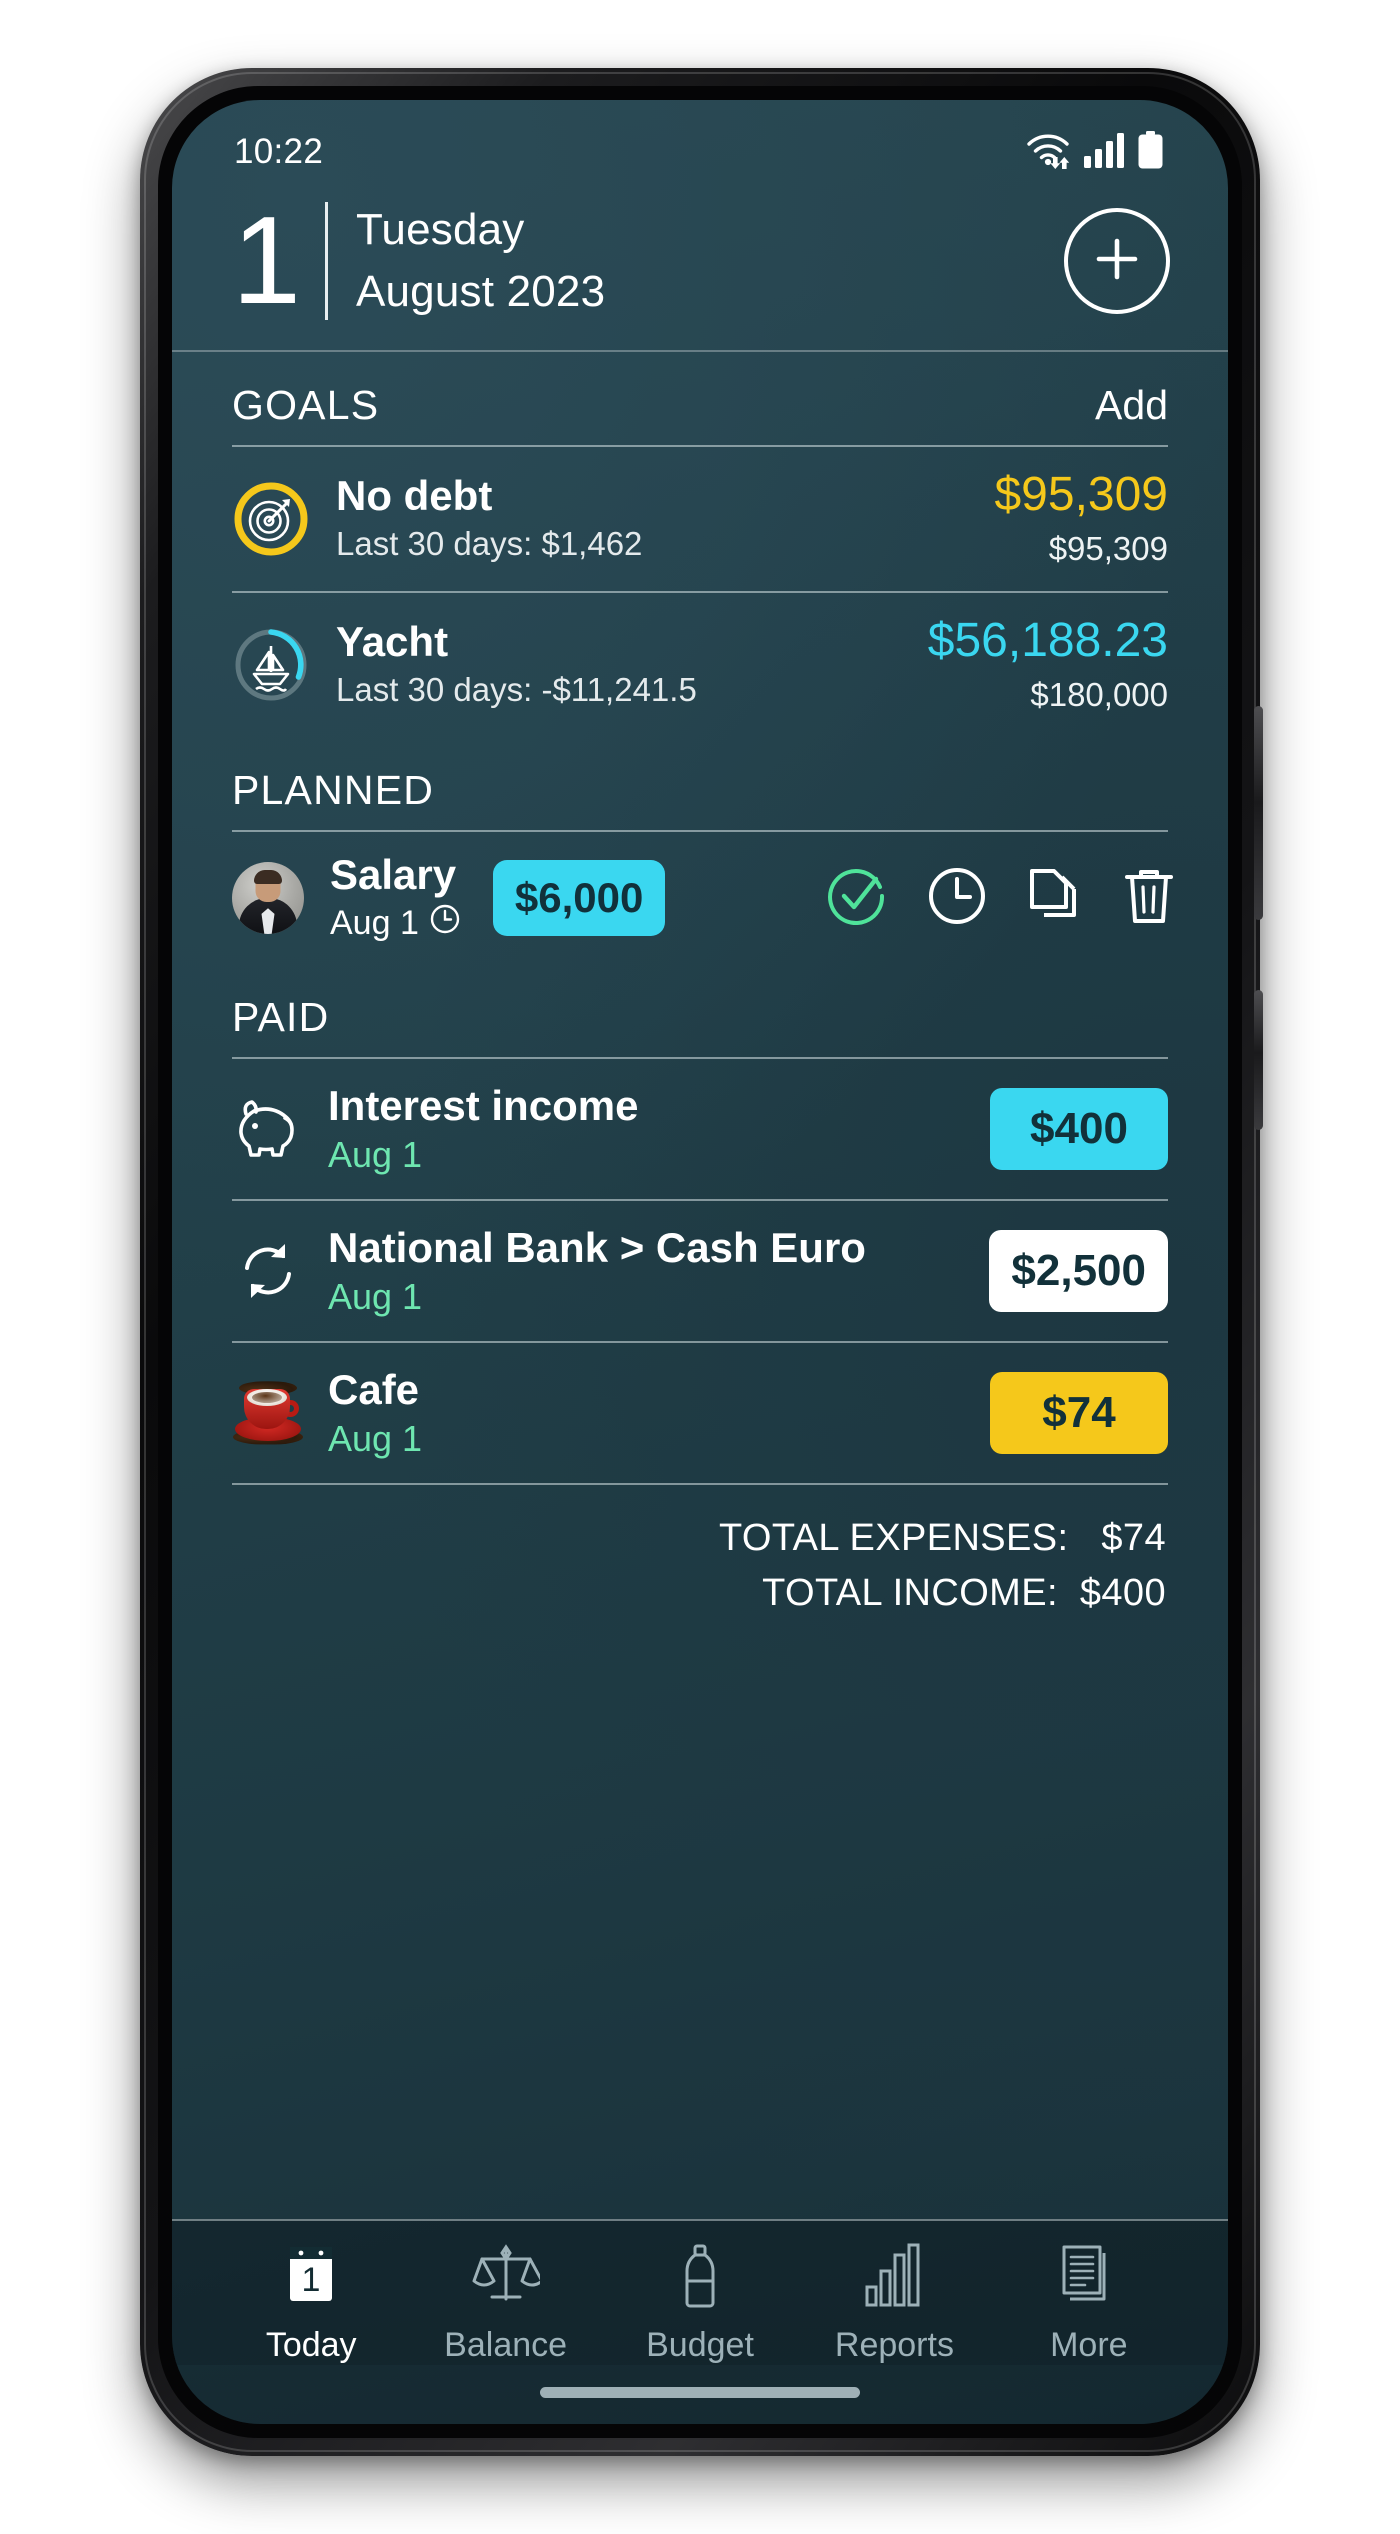 Image resolution: width=1400 pixels, height=2534 pixels. What do you see at coordinates (700, 2392) in the screenshot?
I see `home-indicator` at bounding box center [700, 2392].